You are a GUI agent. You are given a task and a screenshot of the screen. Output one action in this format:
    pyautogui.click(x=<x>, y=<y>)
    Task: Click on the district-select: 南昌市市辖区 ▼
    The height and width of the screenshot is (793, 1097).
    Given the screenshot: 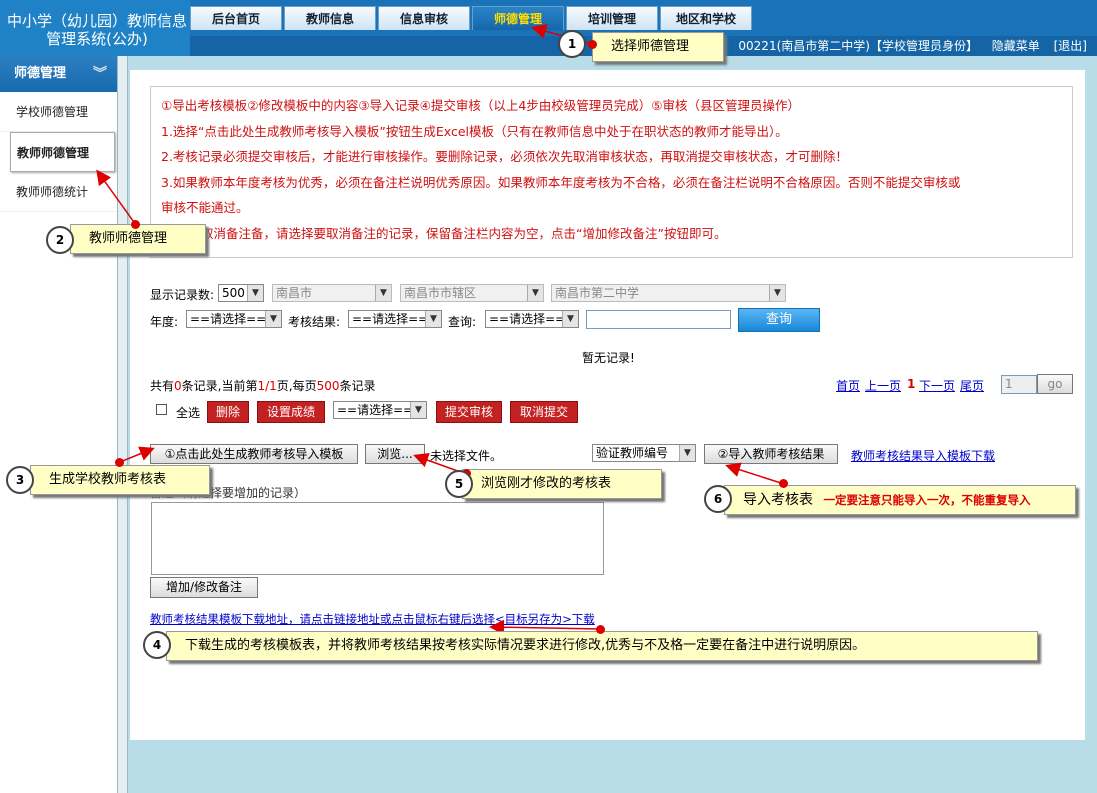 What is the action you would take?
    pyautogui.click(x=472, y=293)
    